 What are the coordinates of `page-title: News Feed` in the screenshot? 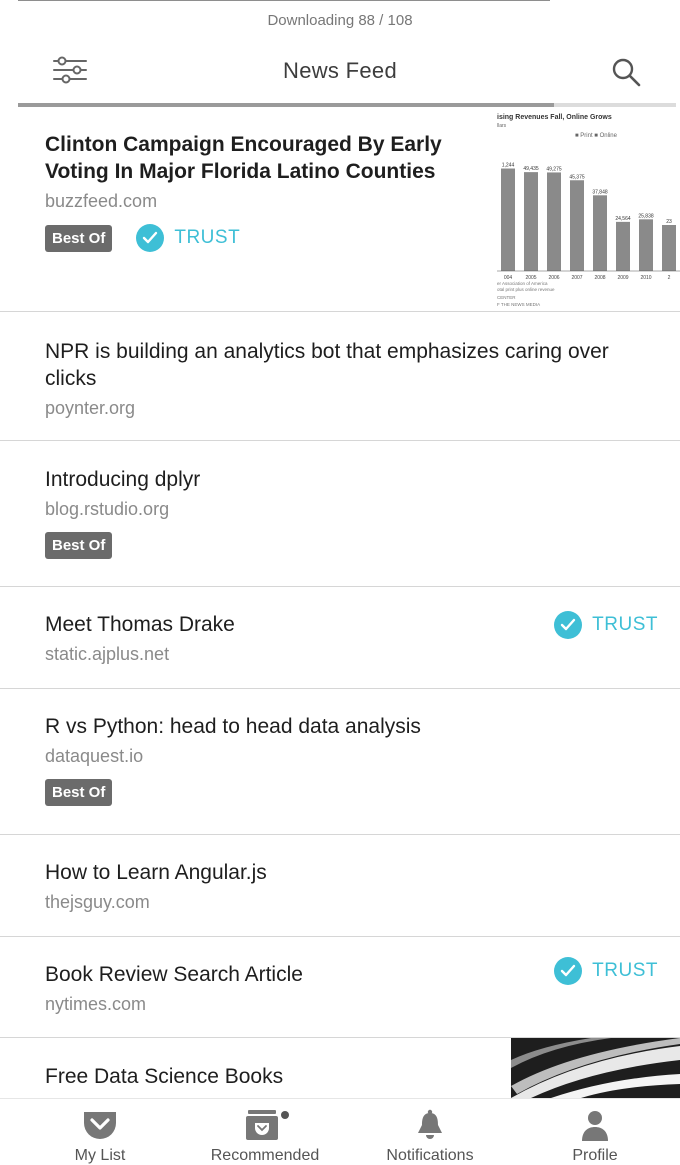 It's located at (340, 70).